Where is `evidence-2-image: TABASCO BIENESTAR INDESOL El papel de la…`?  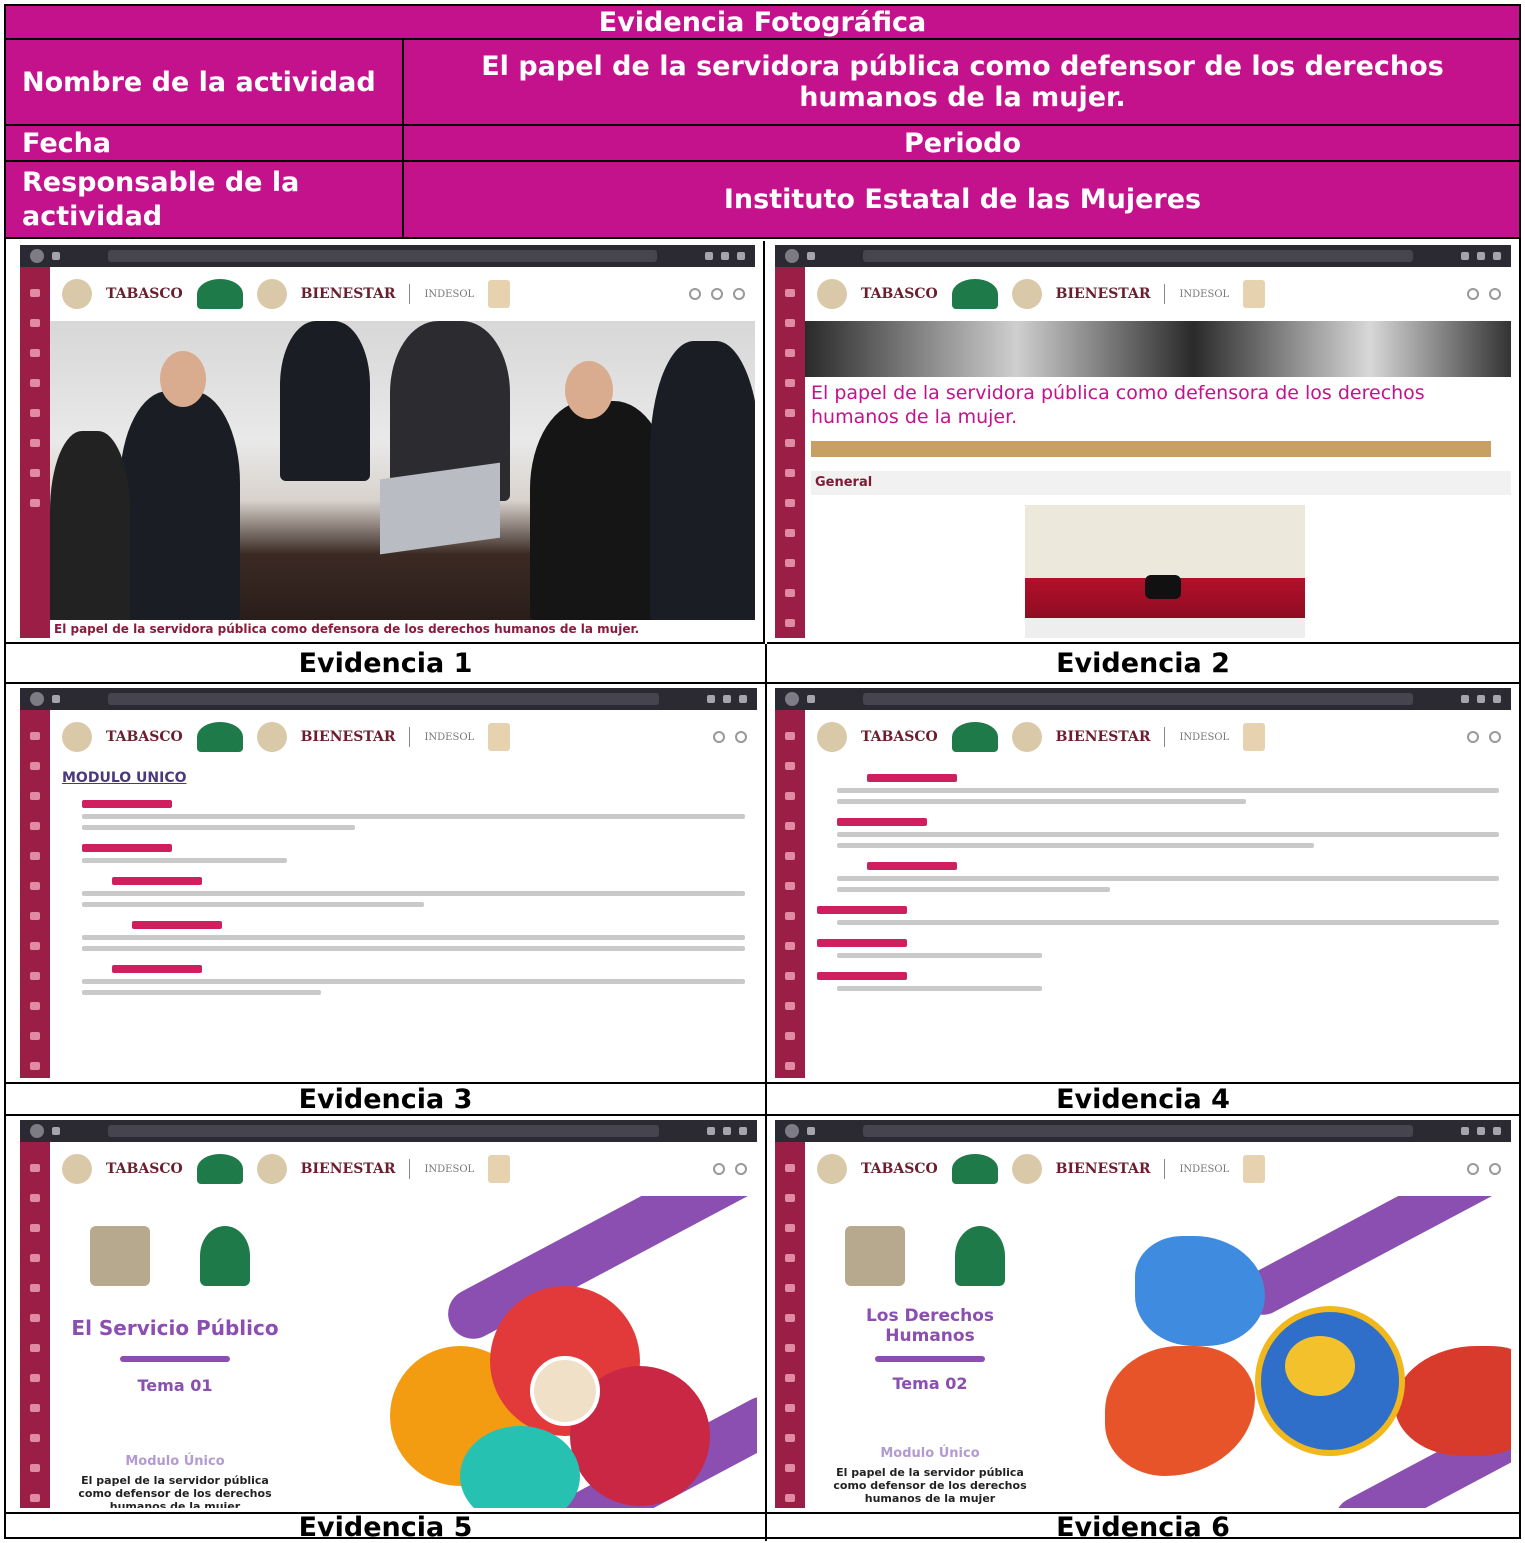 evidence-2-image: TABASCO BIENESTAR INDESOL El papel de la… is located at coordinates (1143, 442).